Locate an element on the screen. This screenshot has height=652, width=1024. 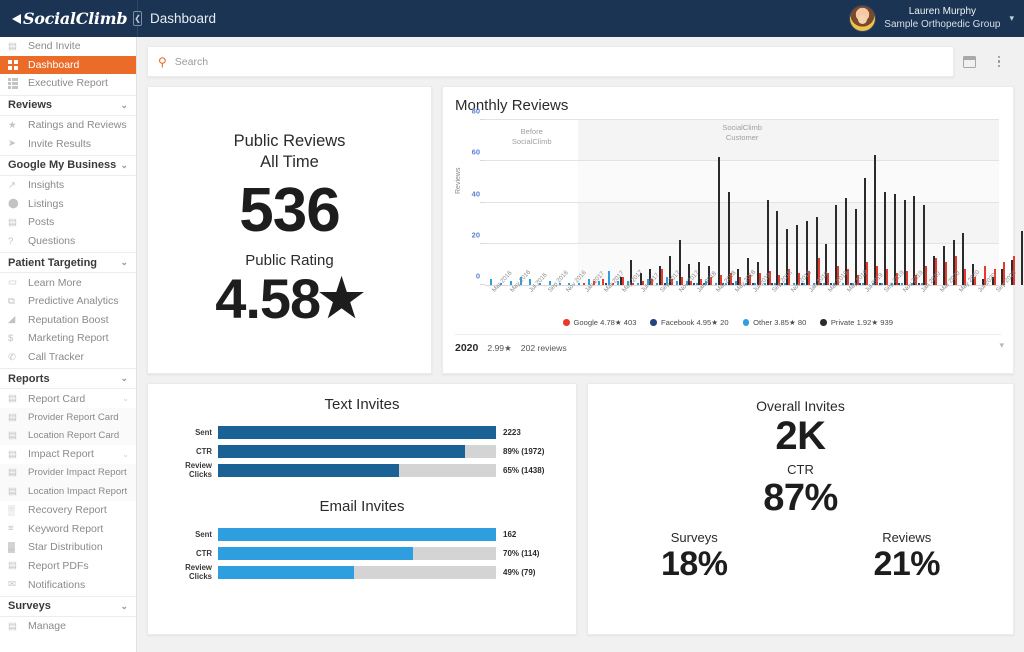
sidebar-item-questions: ? Questions is located at coordinates (68, 241).